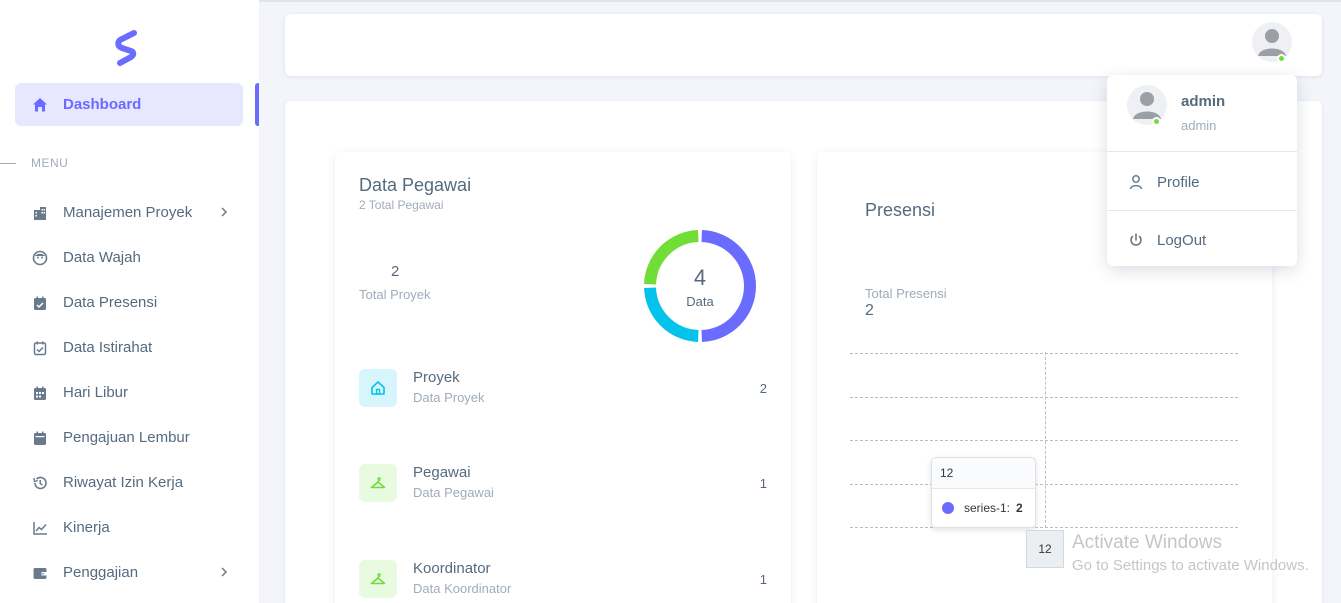 The width and height of the screenshot is (1341, 603). Describe the element at coordinates (452, 568) in the screenshot. I see `stat-row-title: Koordinator` at that location.